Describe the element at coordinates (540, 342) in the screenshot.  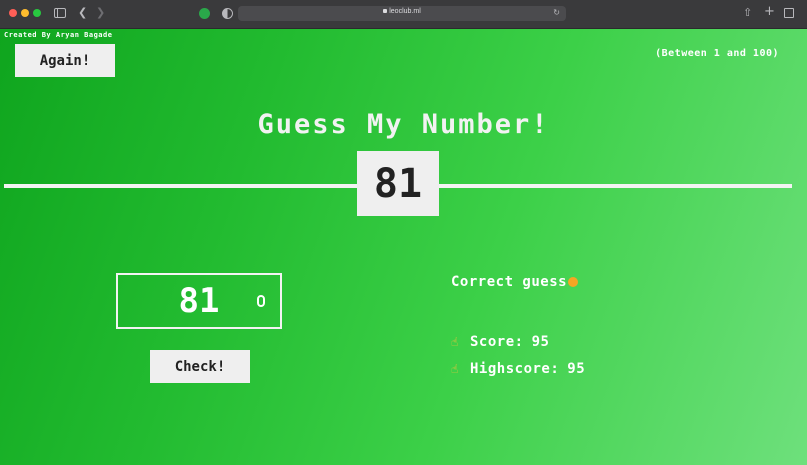
I see `score-value: 95` at that location.